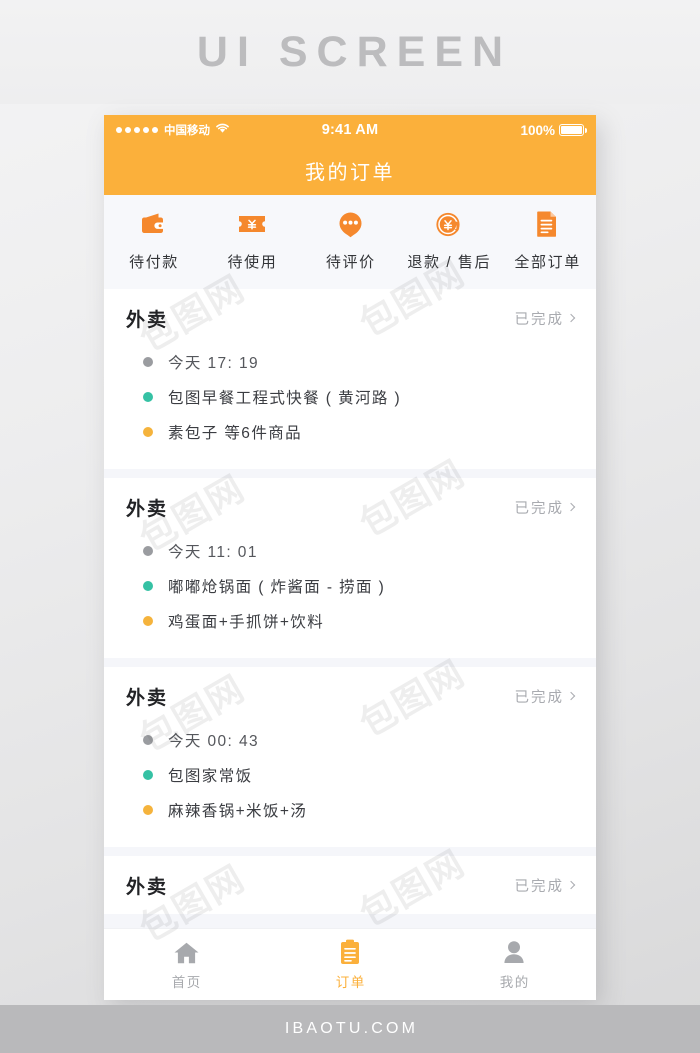 This screenshot has height=1053, width=700. What do you see at coordinates (350, 224) in the screenshot?
I see `comment-bubble-icon` at bounding box center [350, 224].